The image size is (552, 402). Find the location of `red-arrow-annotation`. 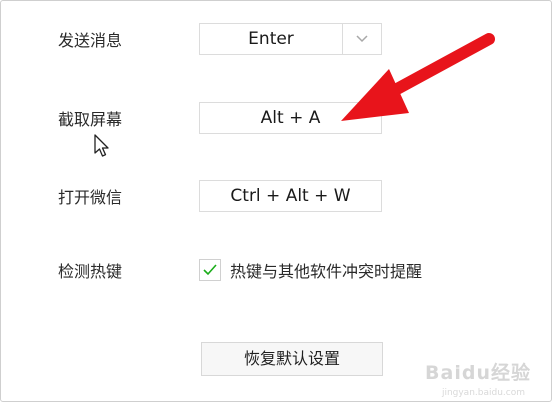

red-arrow-annotation is located at coordinates (418, 77).